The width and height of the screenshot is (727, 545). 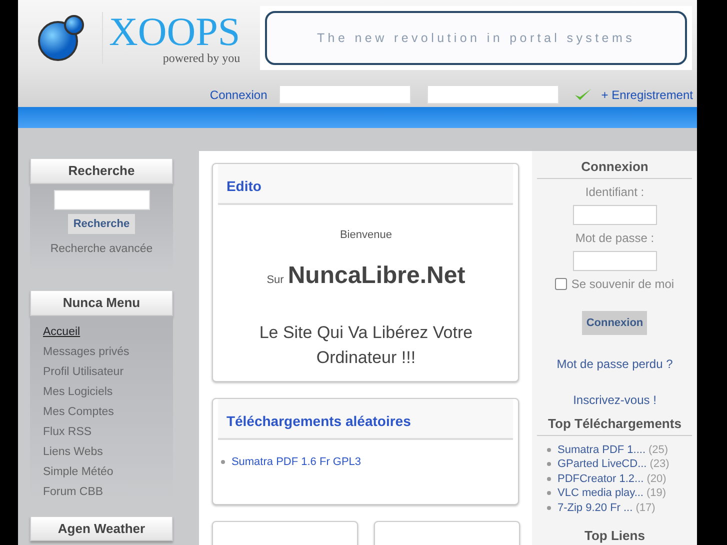 What do you see at coordinates (61, 38) in the screenshot?
I see `sphere-logo-icon` at bounding box center [61, 38].